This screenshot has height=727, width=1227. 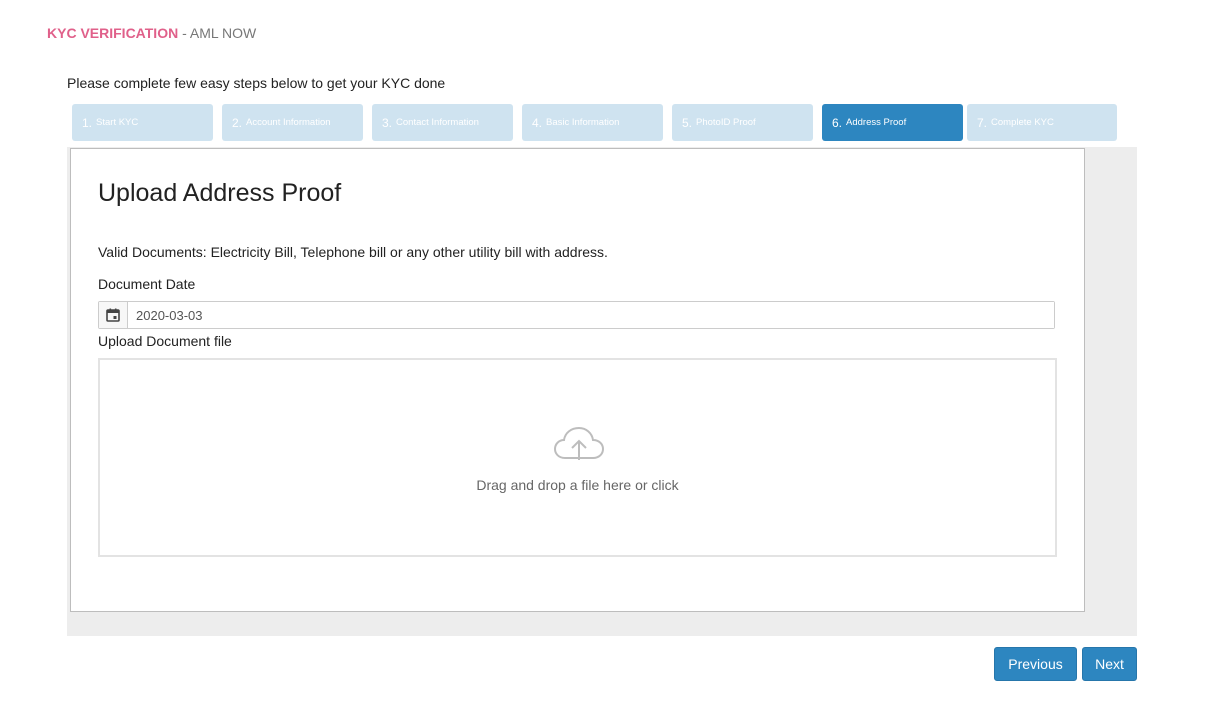 What do you see at coordinates (220, 193) in the screenshot?
I see `panel-title: Upload Address Proof` at bounding box center [220, 193].